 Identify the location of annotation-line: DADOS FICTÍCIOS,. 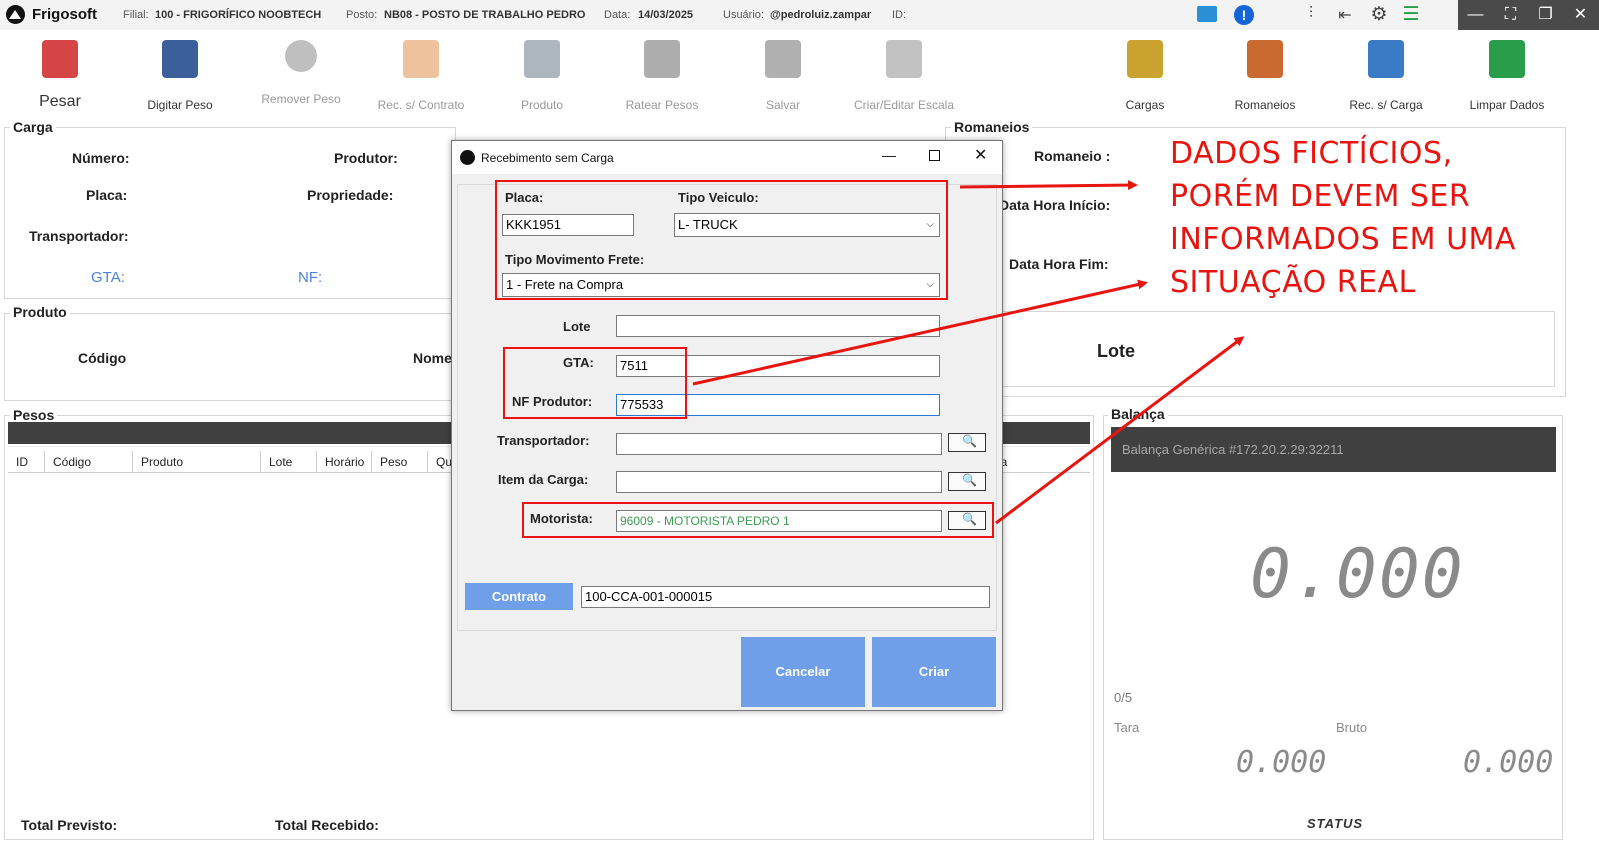
(1311, 153).